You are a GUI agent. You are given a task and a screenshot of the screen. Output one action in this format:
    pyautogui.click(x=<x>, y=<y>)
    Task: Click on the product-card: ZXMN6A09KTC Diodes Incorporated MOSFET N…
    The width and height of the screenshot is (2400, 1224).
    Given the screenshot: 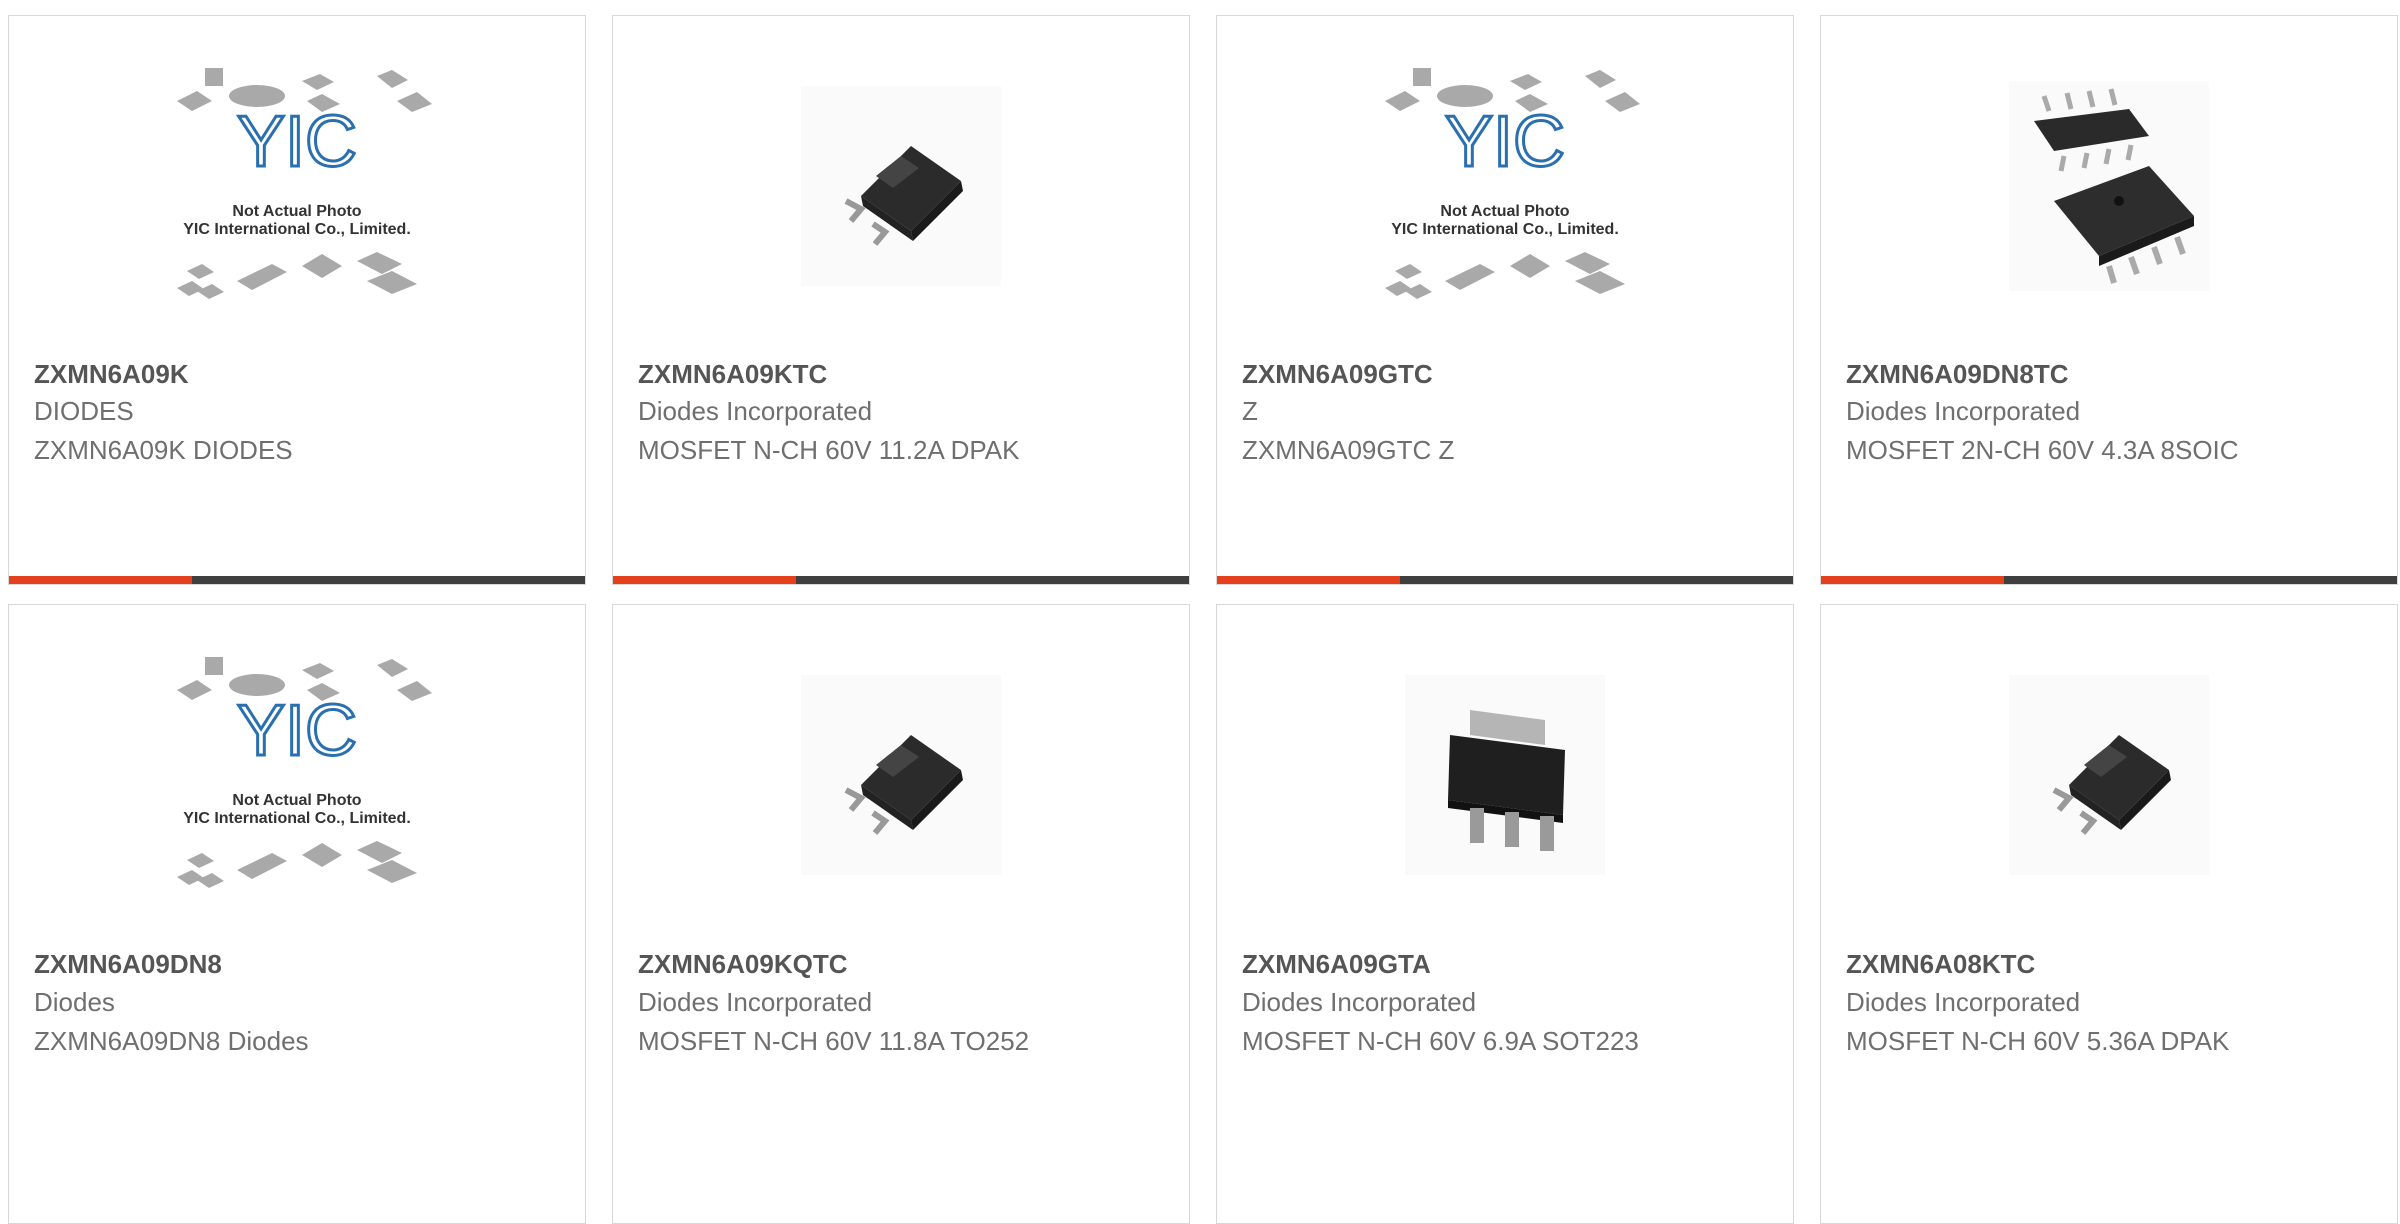 What is the action you would take?
    pyautogui.click(x=901, y=300)
    